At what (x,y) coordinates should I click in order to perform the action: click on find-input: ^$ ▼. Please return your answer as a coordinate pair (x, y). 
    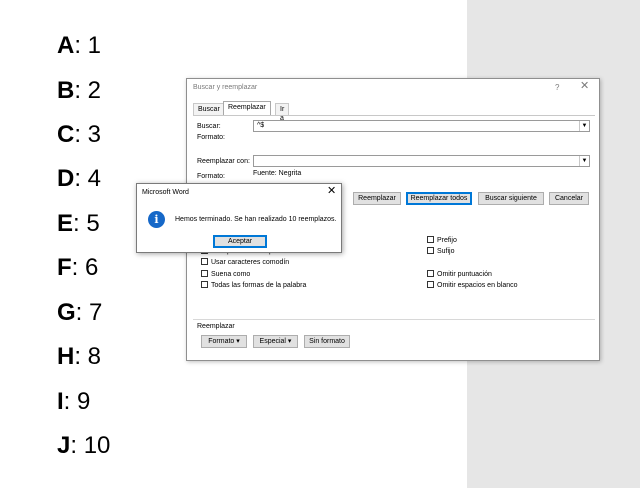
    Looking at the image, I should click on (421, 126).